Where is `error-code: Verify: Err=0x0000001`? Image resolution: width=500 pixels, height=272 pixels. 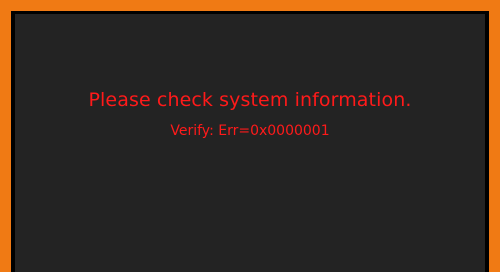 error-code: Verify: Err=0x0000001 is located at coordinates (250, 131).